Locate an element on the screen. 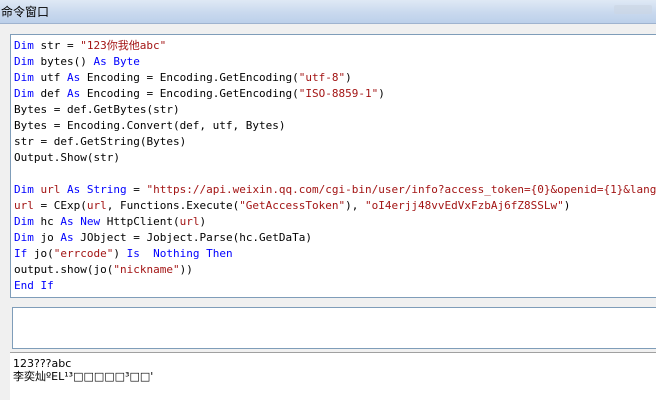  code-token: "utf-8" is located at coordinates (322, 77).